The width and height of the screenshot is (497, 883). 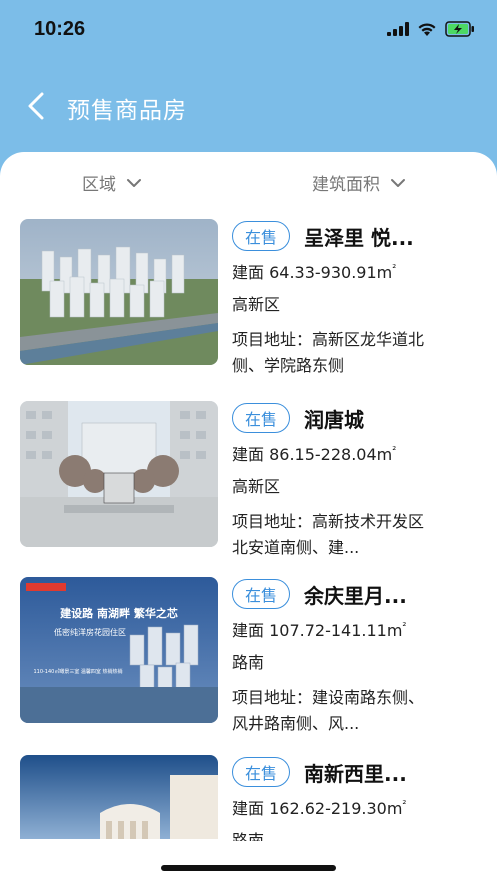 What do you see at coordinates (346, 185) in the screenshot?
I see `area-filter-label: 建筑面积` at bounding box center [346, 185].